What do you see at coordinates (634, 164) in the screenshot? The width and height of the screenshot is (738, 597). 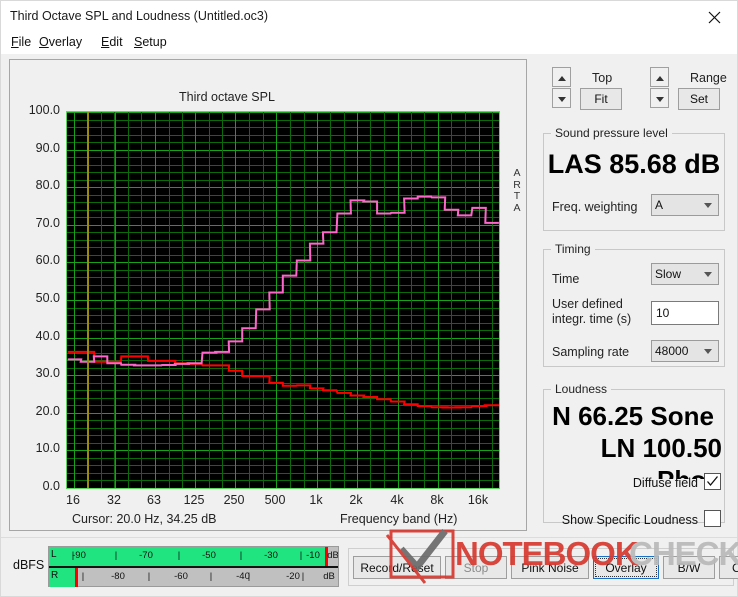 I see `spl-value: LAS 85.68 dB` at bounding box center [634, 164].